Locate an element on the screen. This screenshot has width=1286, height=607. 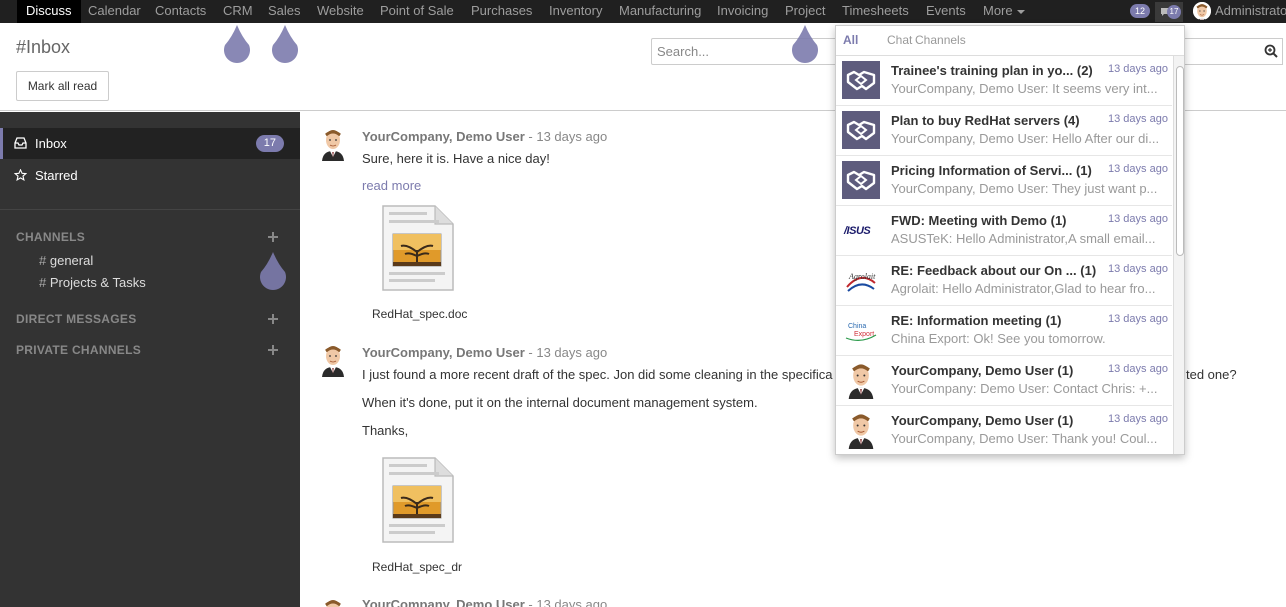
preview-title: RE: Information meeting (1) is located at coordinates (976, 320).